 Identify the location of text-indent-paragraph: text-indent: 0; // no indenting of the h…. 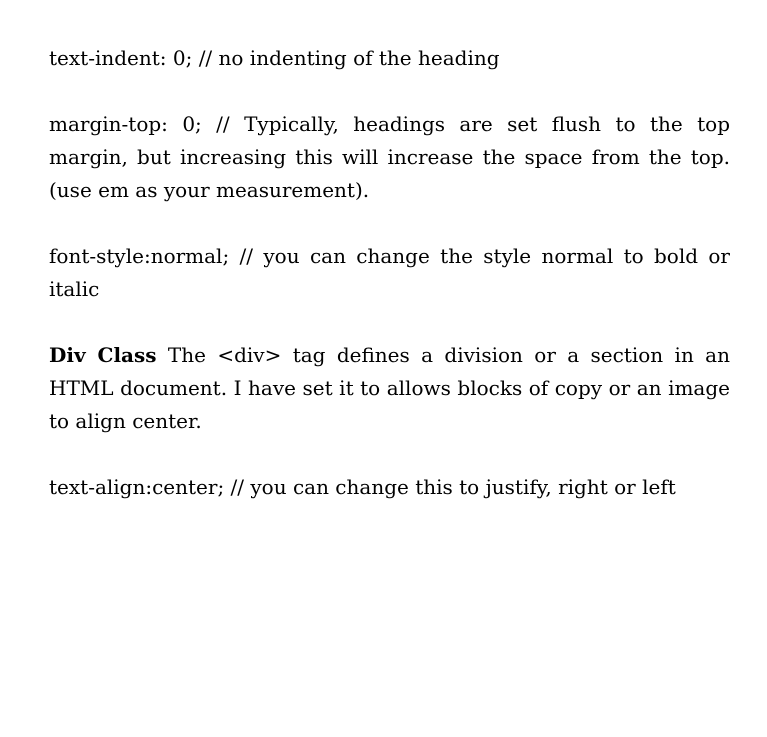
(274, 58).